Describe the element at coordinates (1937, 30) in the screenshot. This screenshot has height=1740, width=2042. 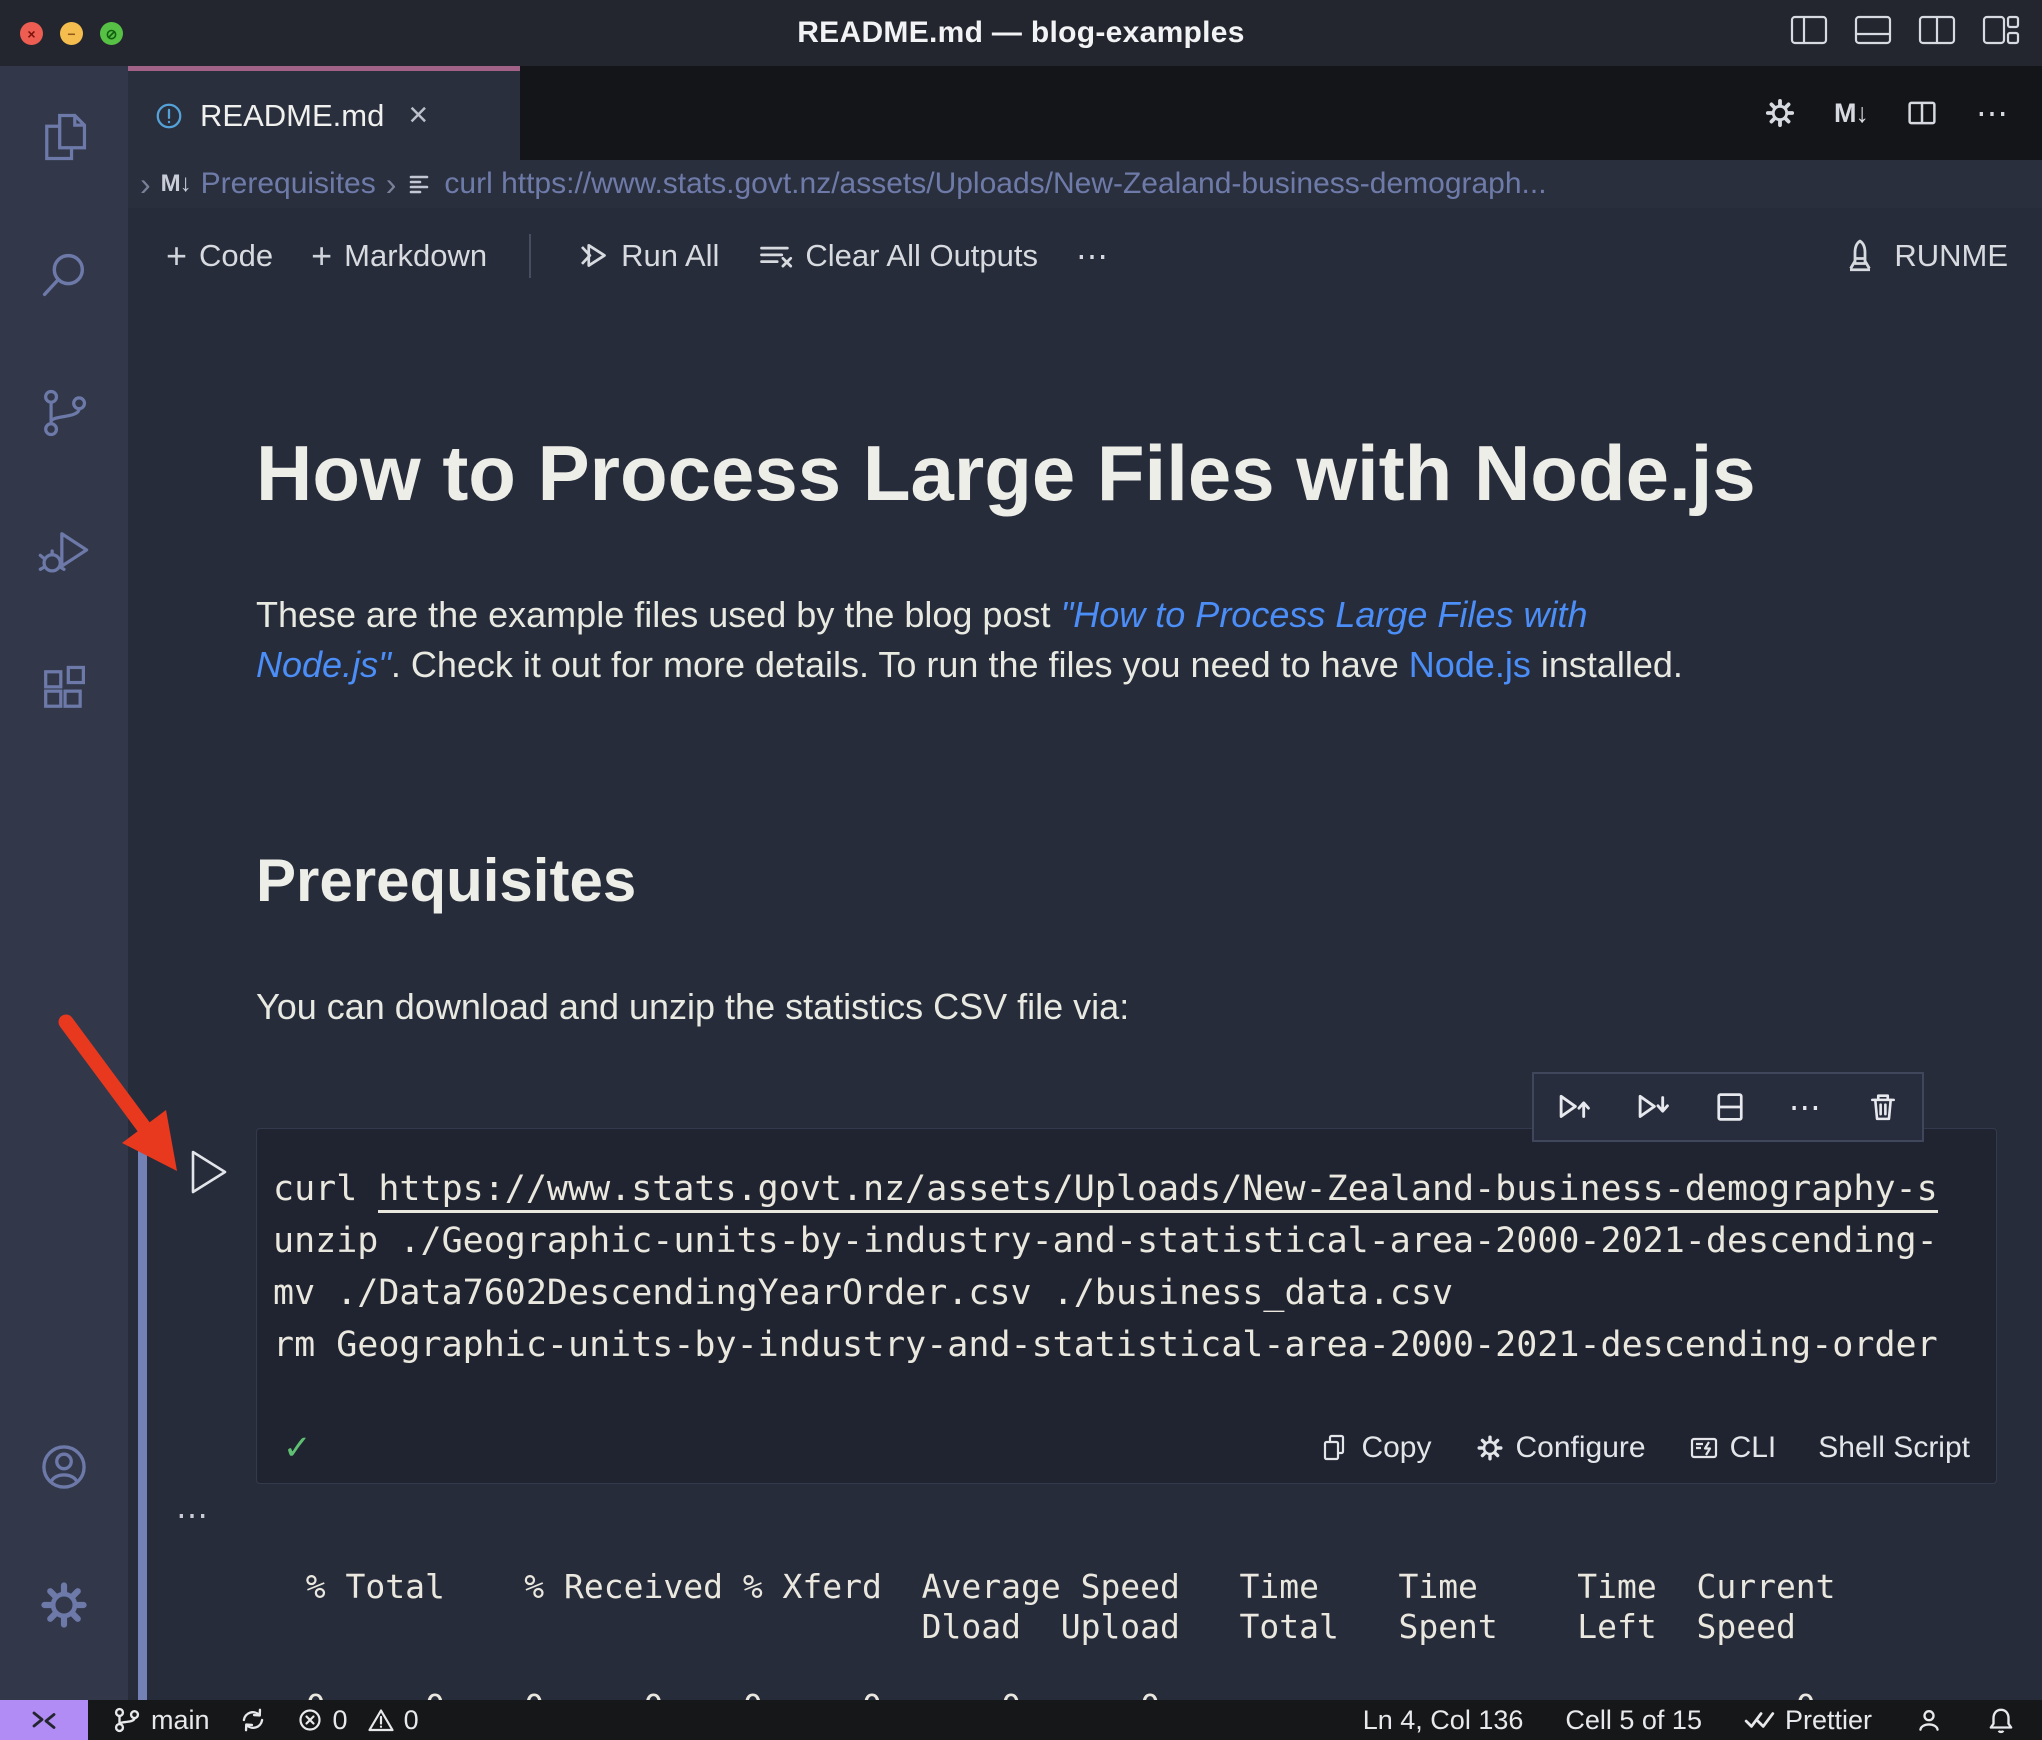
I see `toggle-secondary-sidebar-icon` at that location.